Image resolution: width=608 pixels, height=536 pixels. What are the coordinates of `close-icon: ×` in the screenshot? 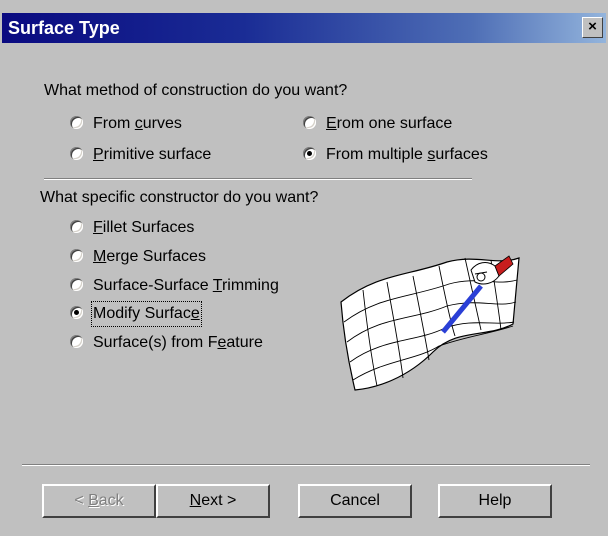 It's located at (592, 26).